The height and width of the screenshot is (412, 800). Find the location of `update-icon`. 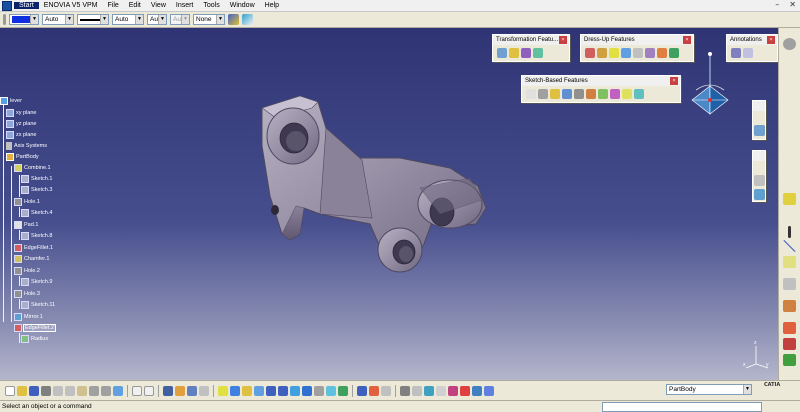

update-icon is located at coordinates (405, 390).